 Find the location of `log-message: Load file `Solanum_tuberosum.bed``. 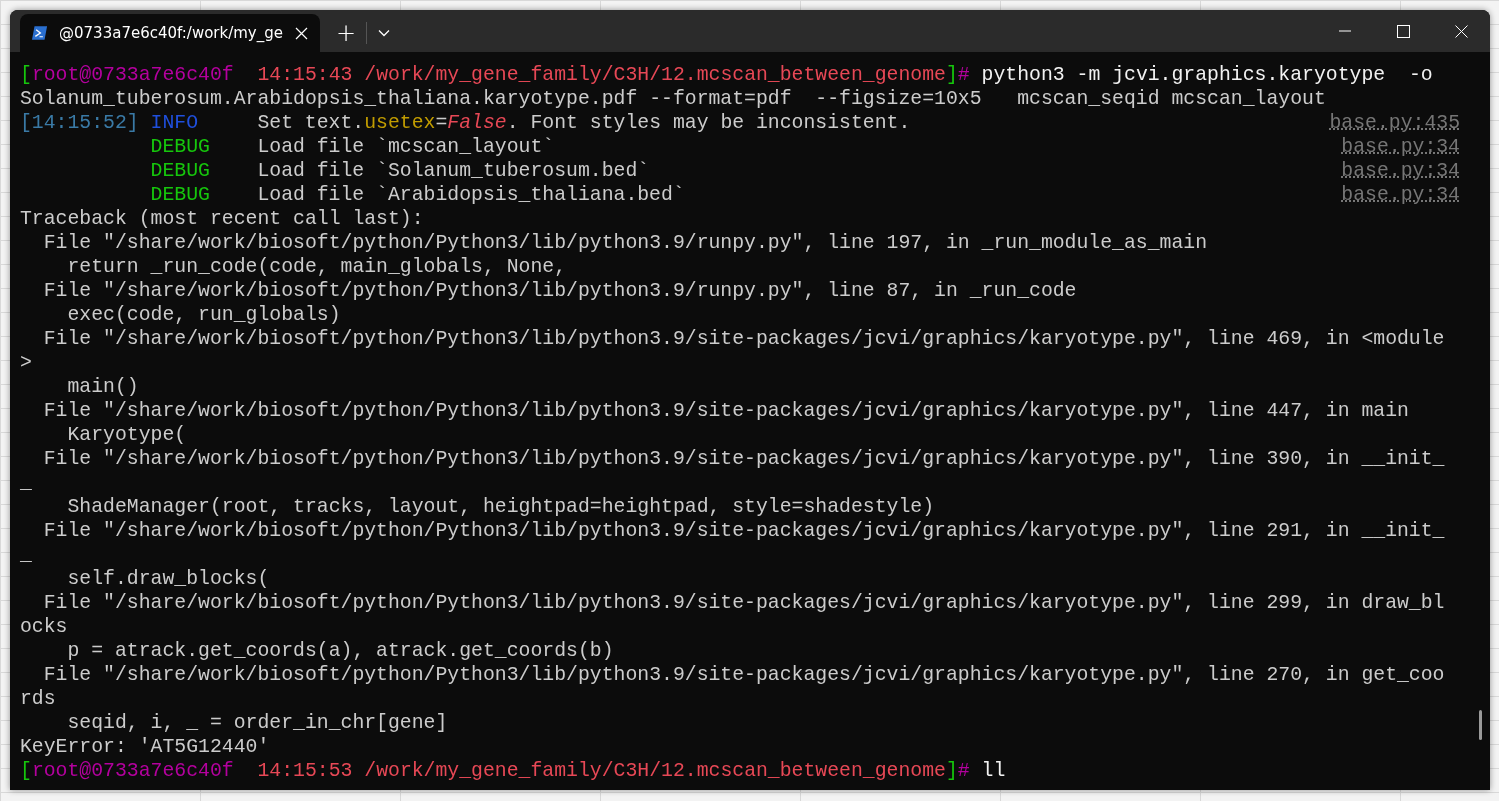

log-message: Load file `Solanum_tuberosum.bed` is located at coordinates (453, 171).